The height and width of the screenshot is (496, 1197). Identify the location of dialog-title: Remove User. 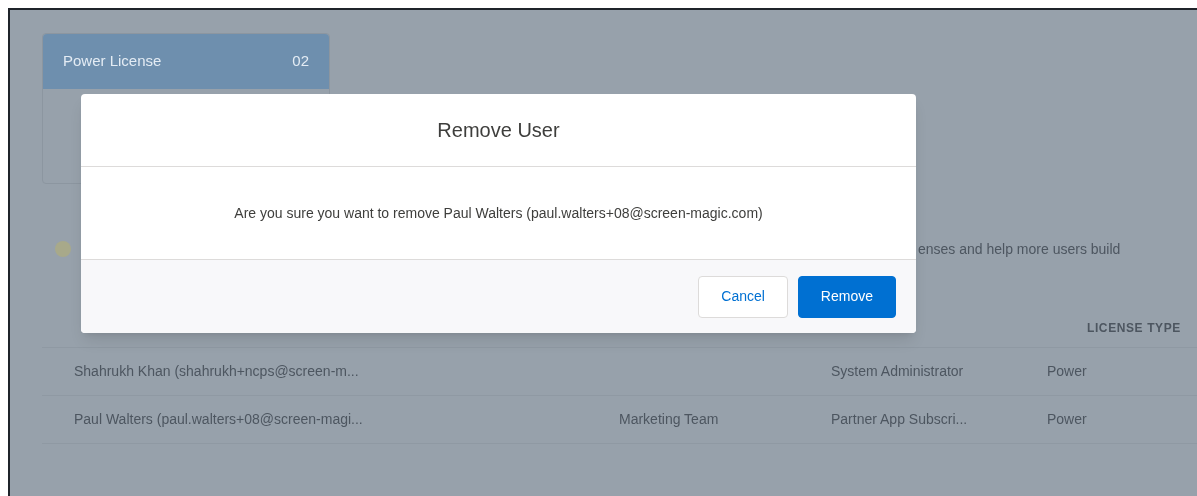
(498, 130).